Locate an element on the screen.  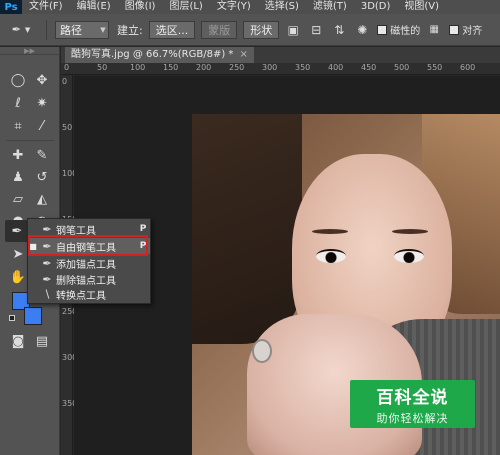
ruler-tick-label: 300 is located at coordinates (270, 67).